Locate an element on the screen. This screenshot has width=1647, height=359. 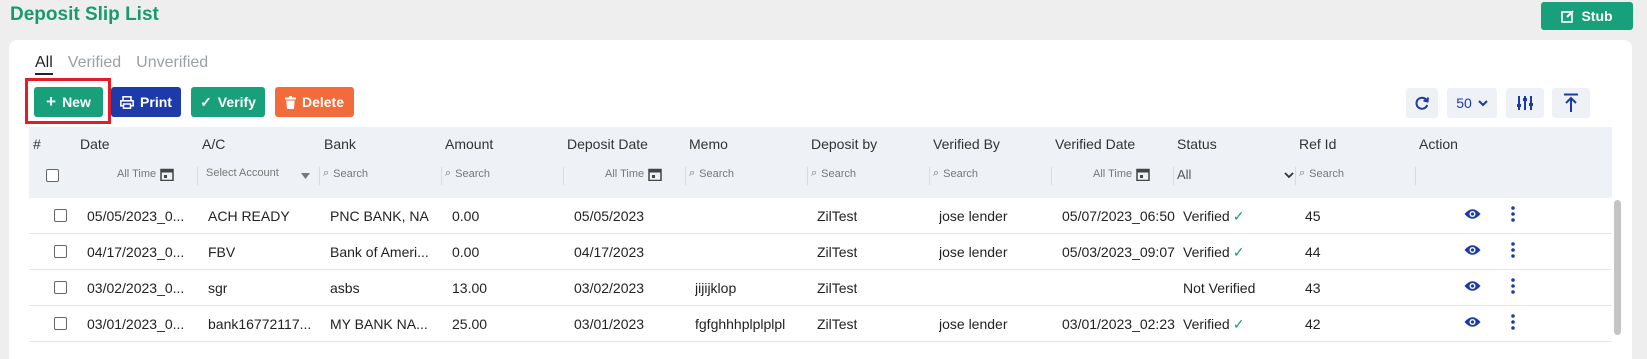
date-filter: All Time is located at coordinates (145, 174).